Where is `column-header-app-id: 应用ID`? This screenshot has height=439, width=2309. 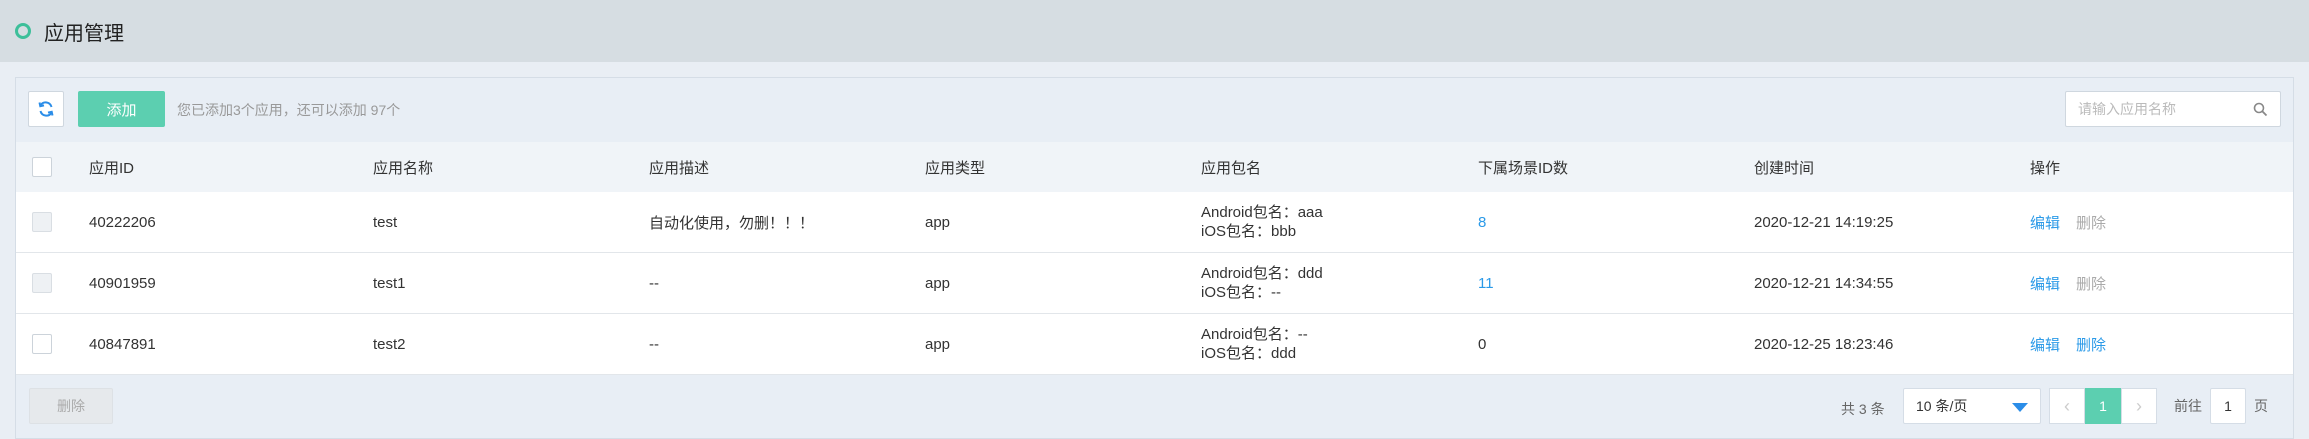
column-header-app-id: 应用ID is located at coordinates (112, 168).